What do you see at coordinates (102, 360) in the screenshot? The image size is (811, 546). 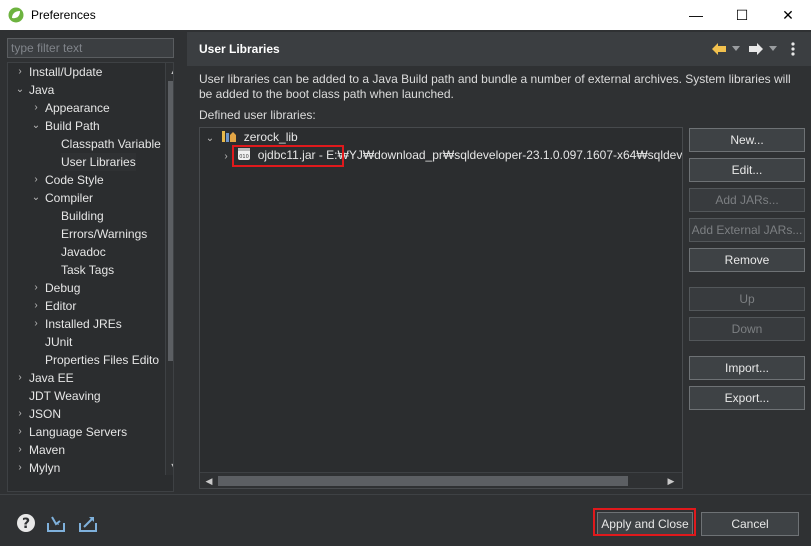 I see `tree-item-properties-files-editor: Properties Files Edito` at bounding box center [102, 360].